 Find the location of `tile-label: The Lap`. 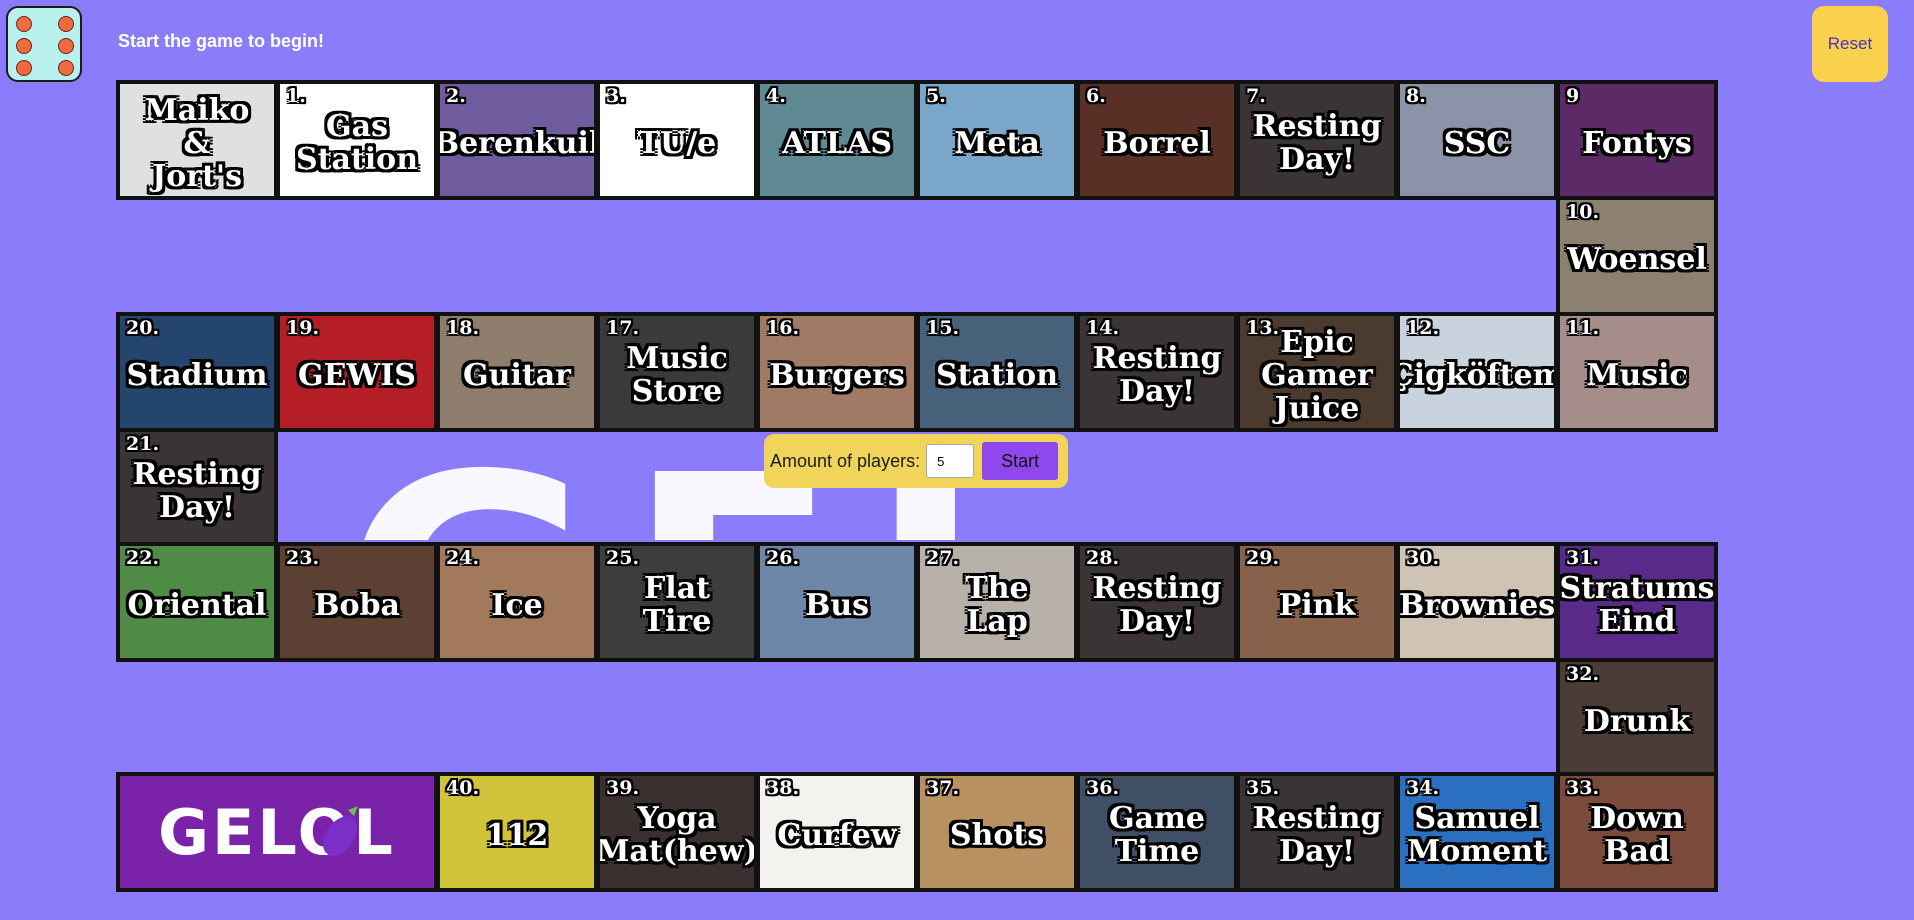

tile-label: The Lap is located at coordinates (997, 605).